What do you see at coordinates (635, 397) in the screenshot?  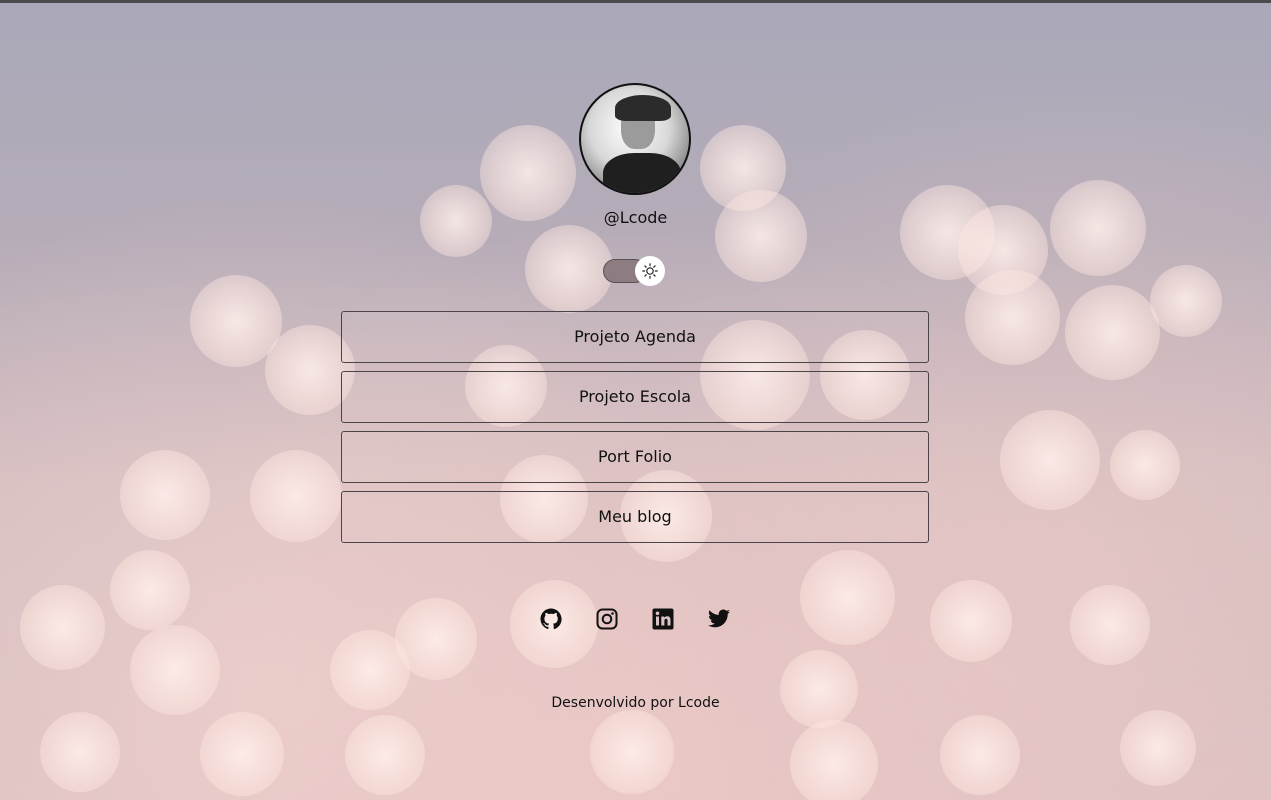 I see `link-projeto-escola: Projeto Escola` at bounding box center [635, 397].